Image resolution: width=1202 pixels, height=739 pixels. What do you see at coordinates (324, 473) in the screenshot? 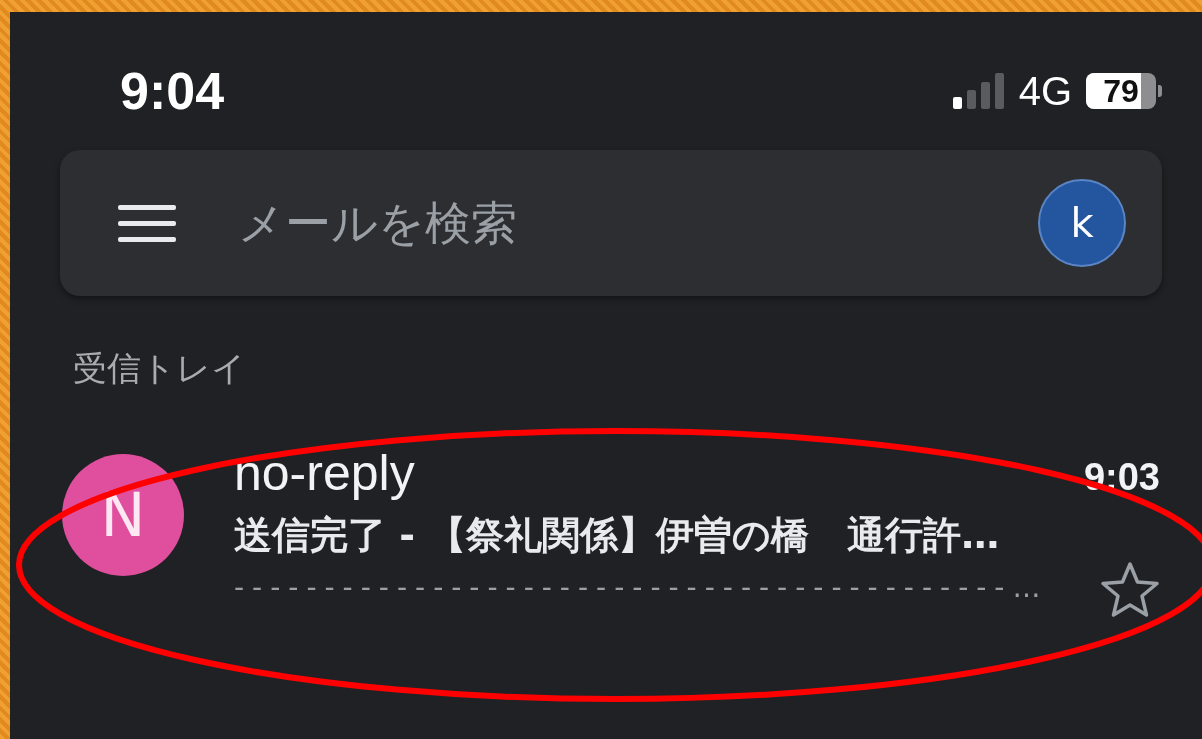
I see `sender-name: no-reply` at bounding box center [324, 473].